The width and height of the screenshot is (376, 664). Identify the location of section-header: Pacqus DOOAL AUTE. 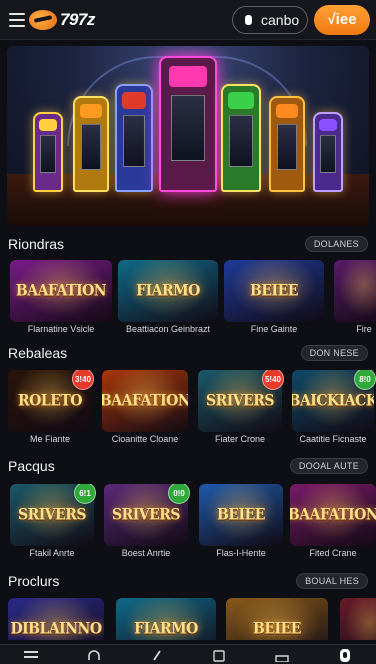
(188, 466).